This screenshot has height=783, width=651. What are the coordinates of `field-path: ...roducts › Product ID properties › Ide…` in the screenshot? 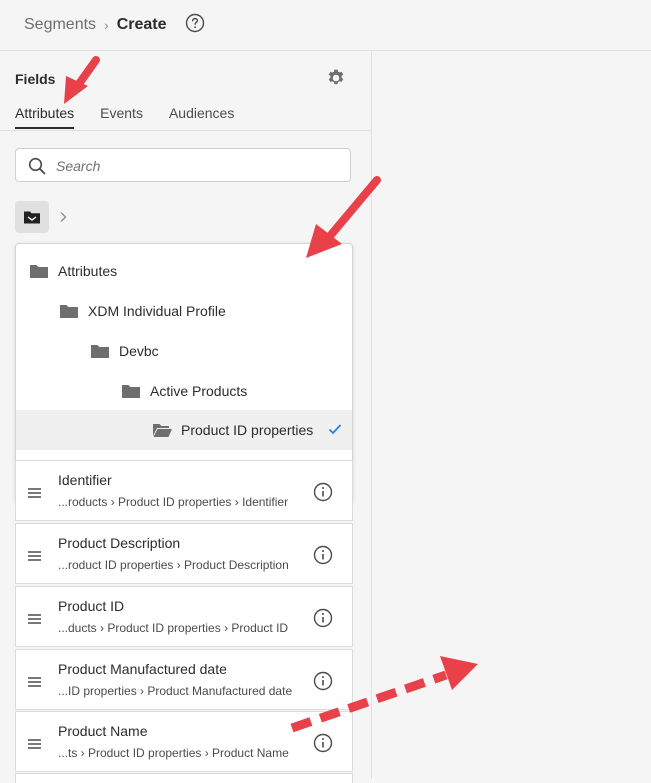 It's located at (173, 502).